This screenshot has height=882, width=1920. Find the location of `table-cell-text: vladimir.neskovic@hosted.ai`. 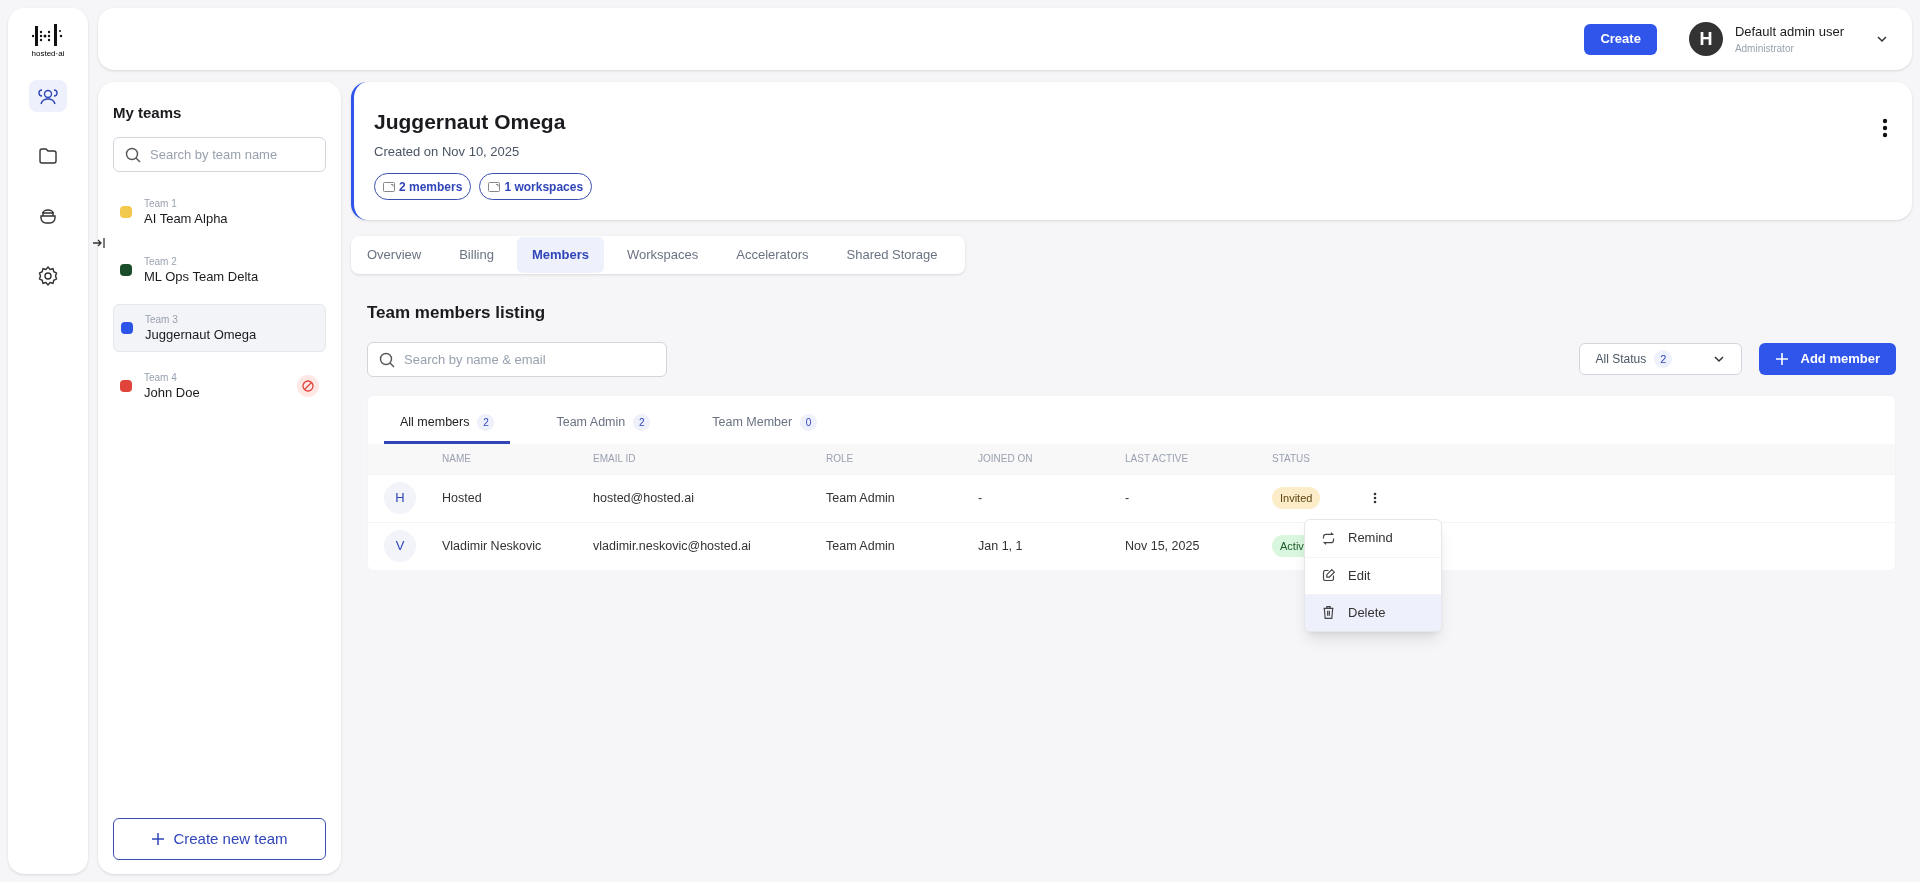

table-cell-text: vladimir.neskovic@hosted.ai is located at coordinates (672, 546).